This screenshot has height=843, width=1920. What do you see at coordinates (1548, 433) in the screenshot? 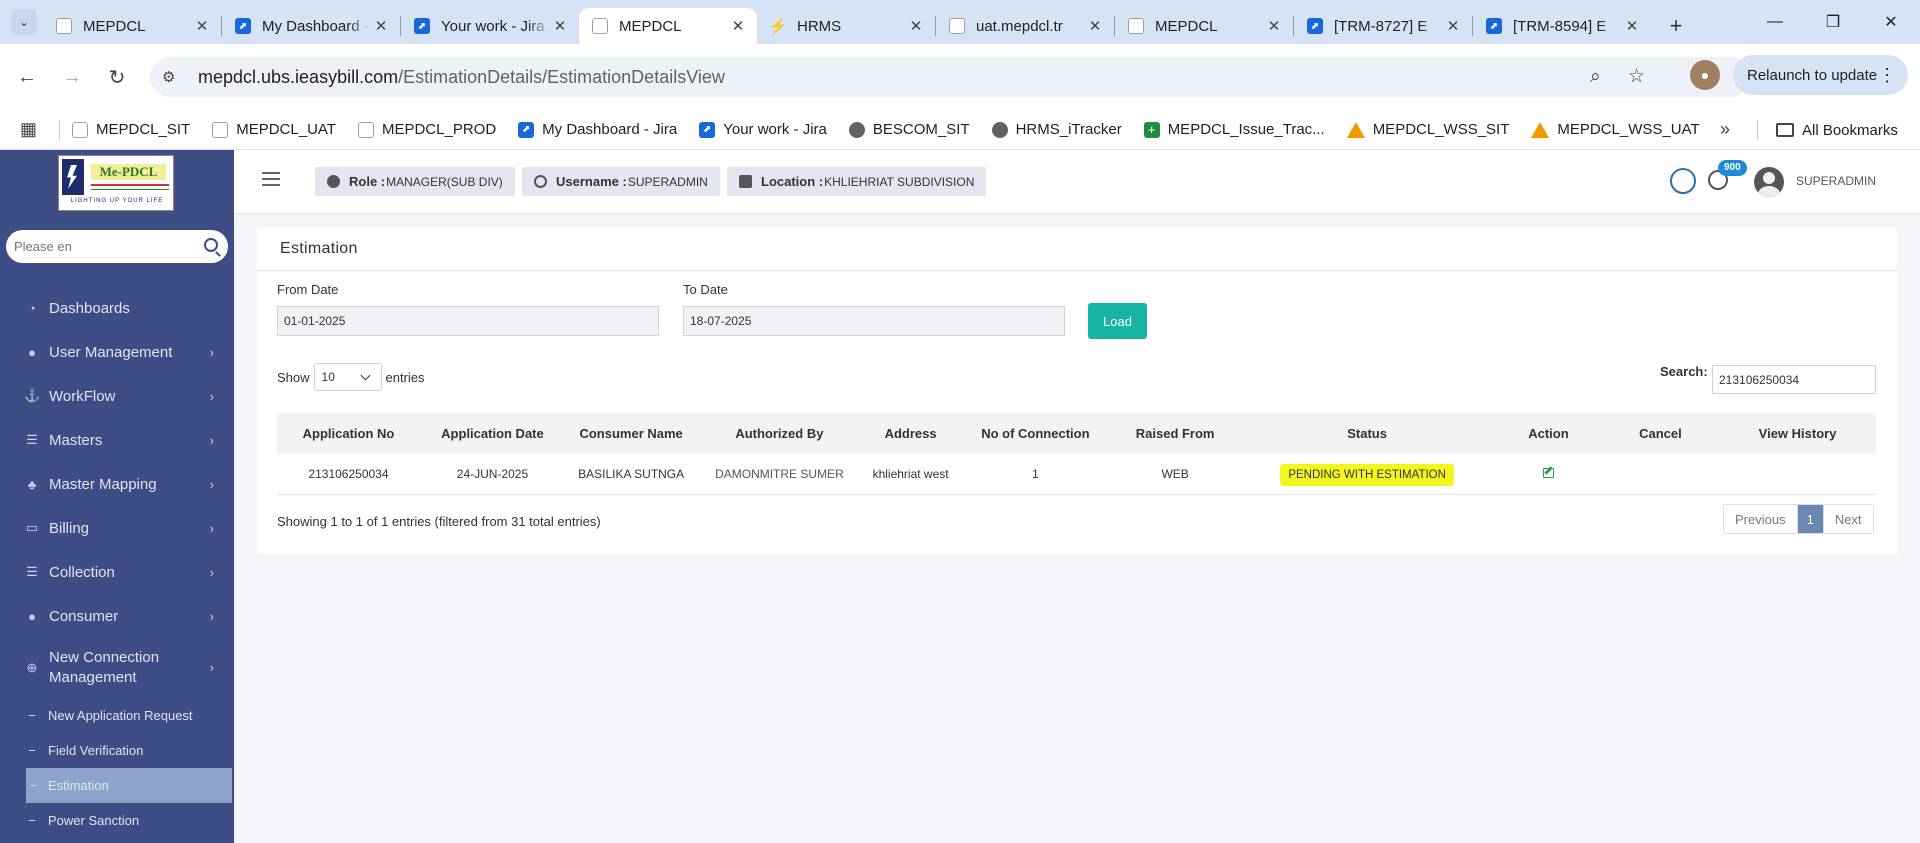
I see `column-header: Action` at bounding box center [1548, 433].